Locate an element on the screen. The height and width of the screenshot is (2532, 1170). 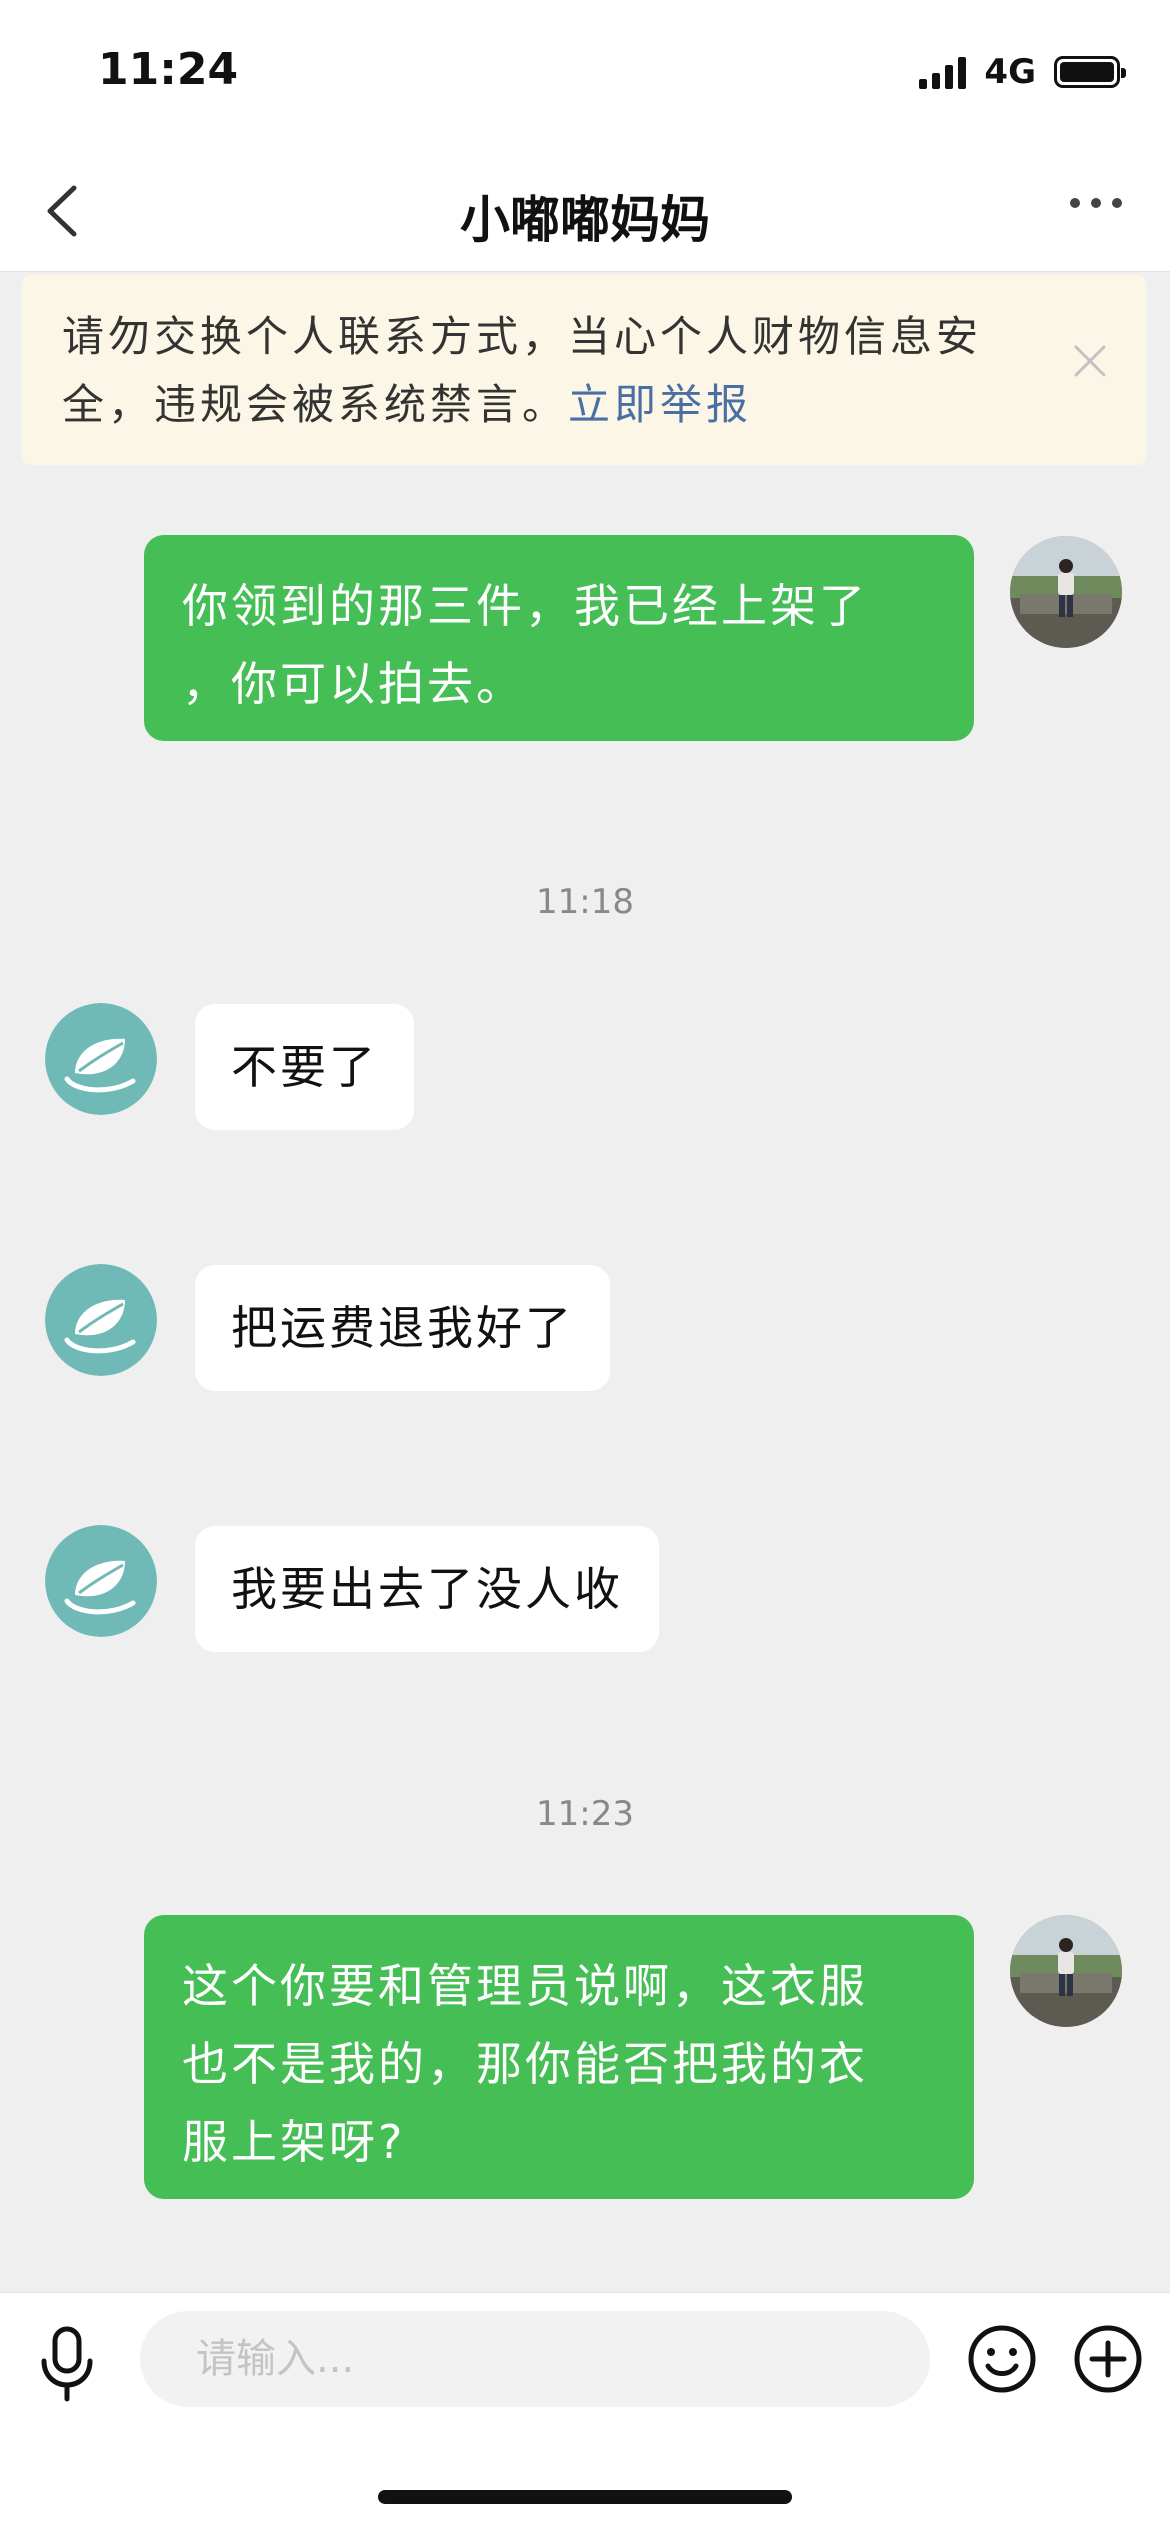
message-line: 服上架呀? is located at coordinates (294, 2142).